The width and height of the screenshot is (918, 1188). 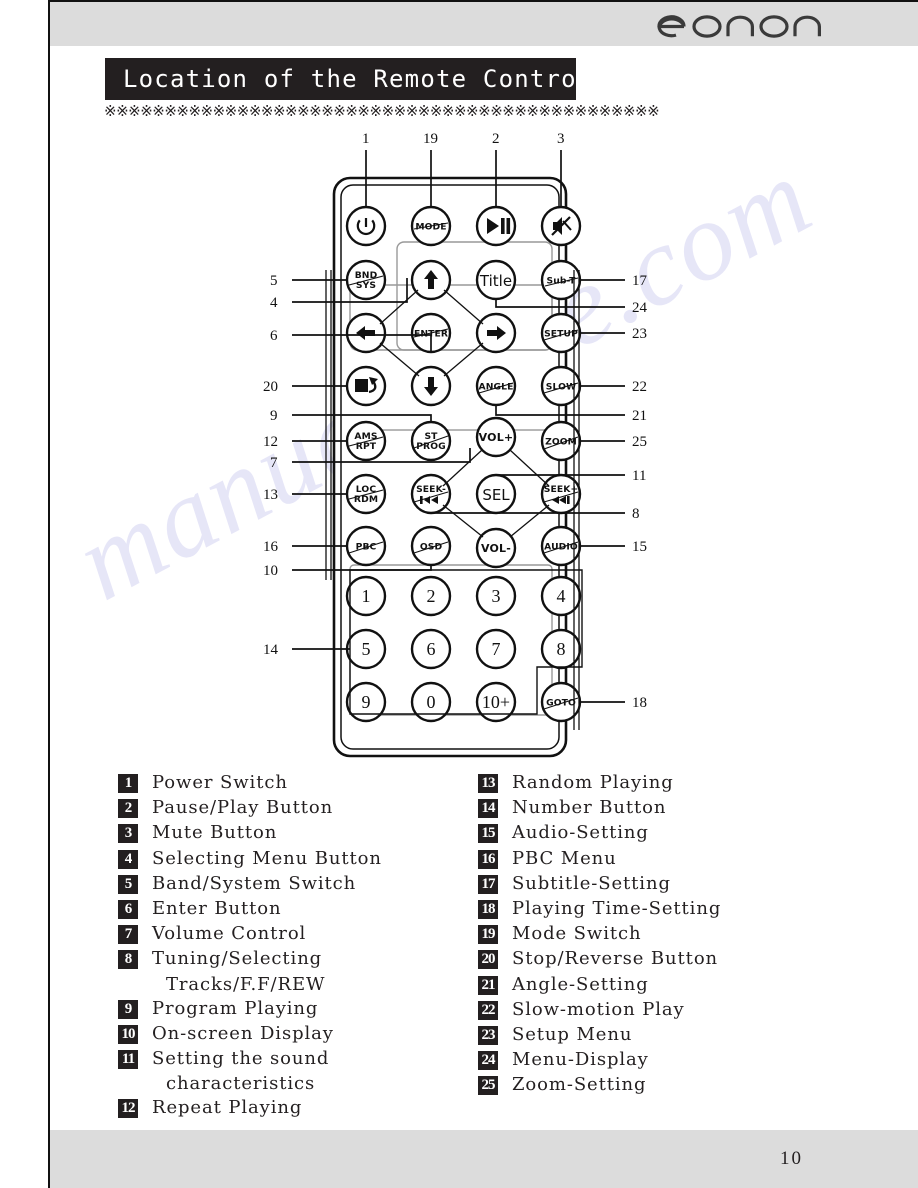 I want to click on callout-13: 13, so click(x=270, y=495).